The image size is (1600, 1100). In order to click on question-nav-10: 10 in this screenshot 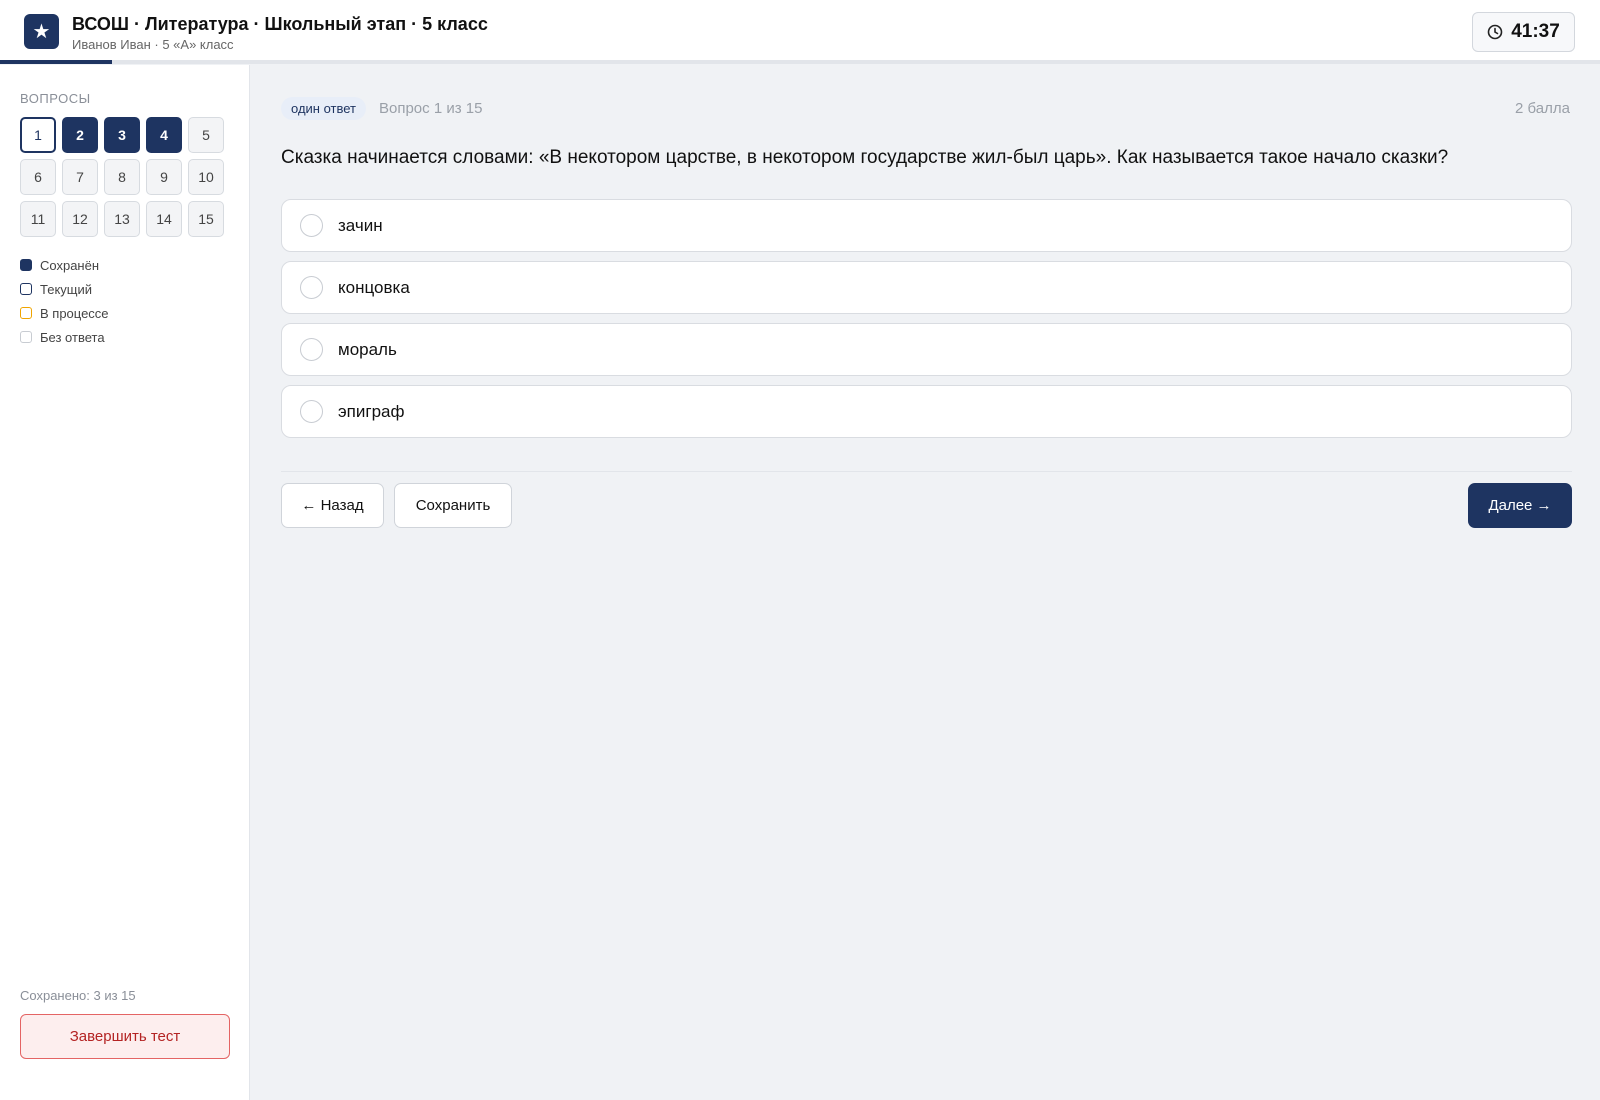, I will do `click(206, 177)`.